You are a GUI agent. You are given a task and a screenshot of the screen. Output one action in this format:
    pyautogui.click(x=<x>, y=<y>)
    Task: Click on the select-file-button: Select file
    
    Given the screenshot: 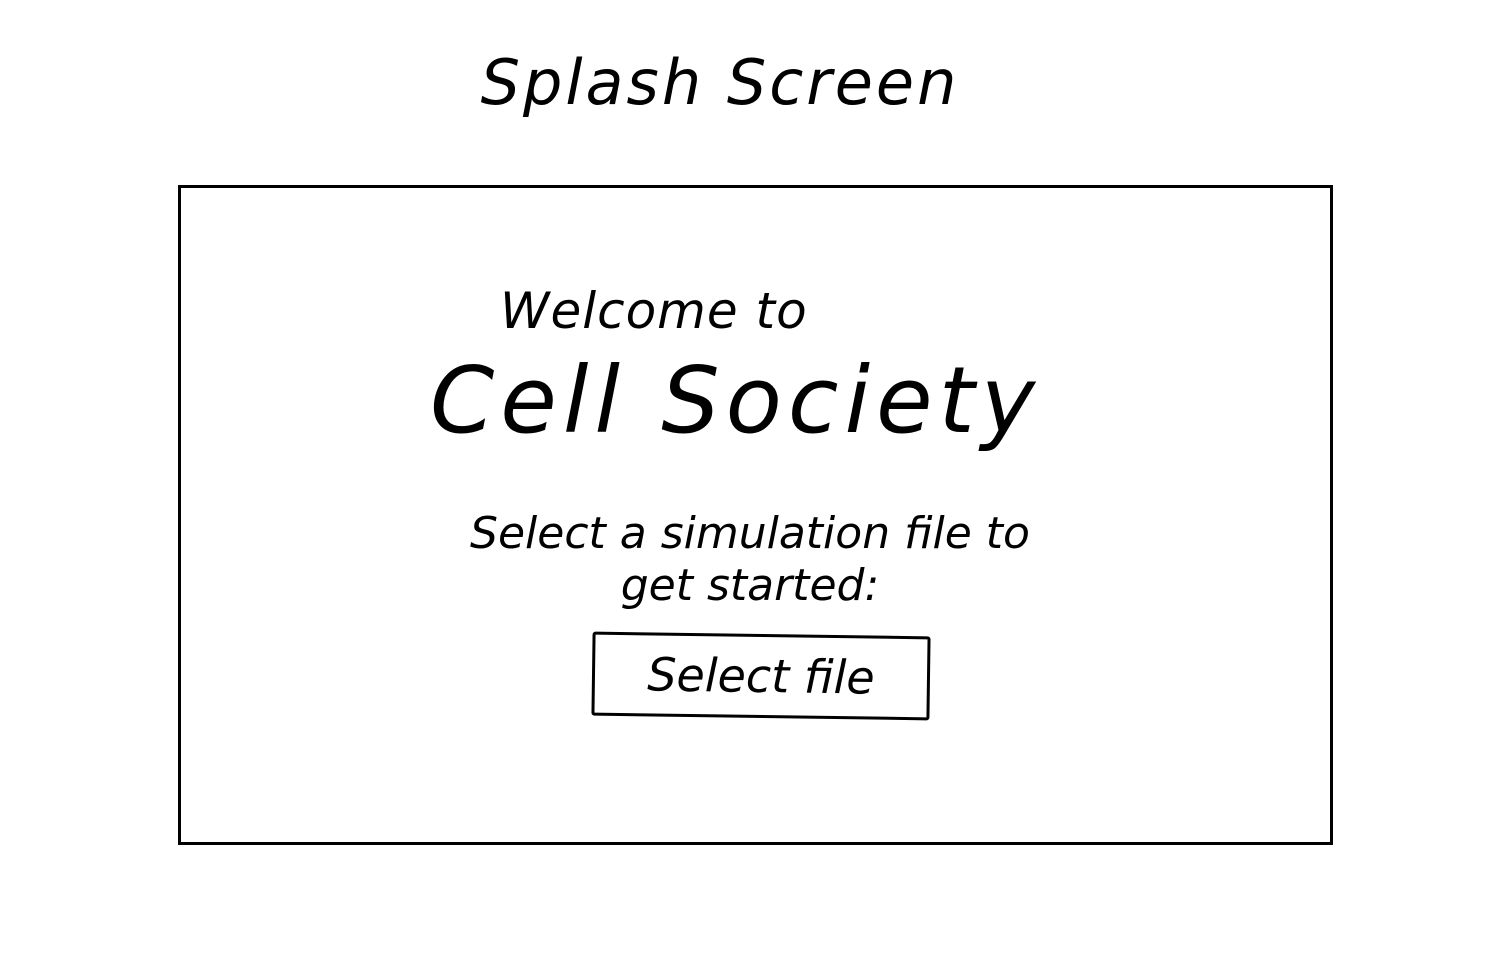 What is the action you would take?
    pyautogui.click(x=761, y=676)
    